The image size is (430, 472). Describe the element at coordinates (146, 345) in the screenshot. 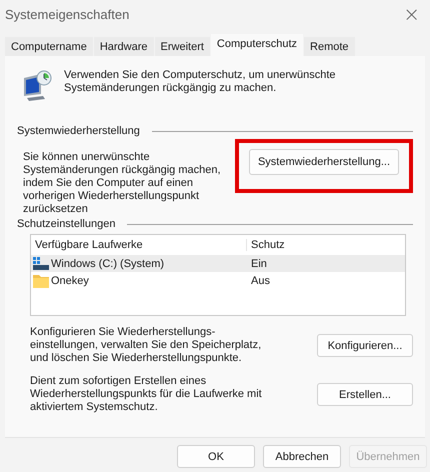

I see `description-text: Konfigurieren Sie Wiederherstellungs-einstellungen, verwalten Sie den Speicherplatz, und löschen Sie Wiederherstellungspunkte.` at that location.